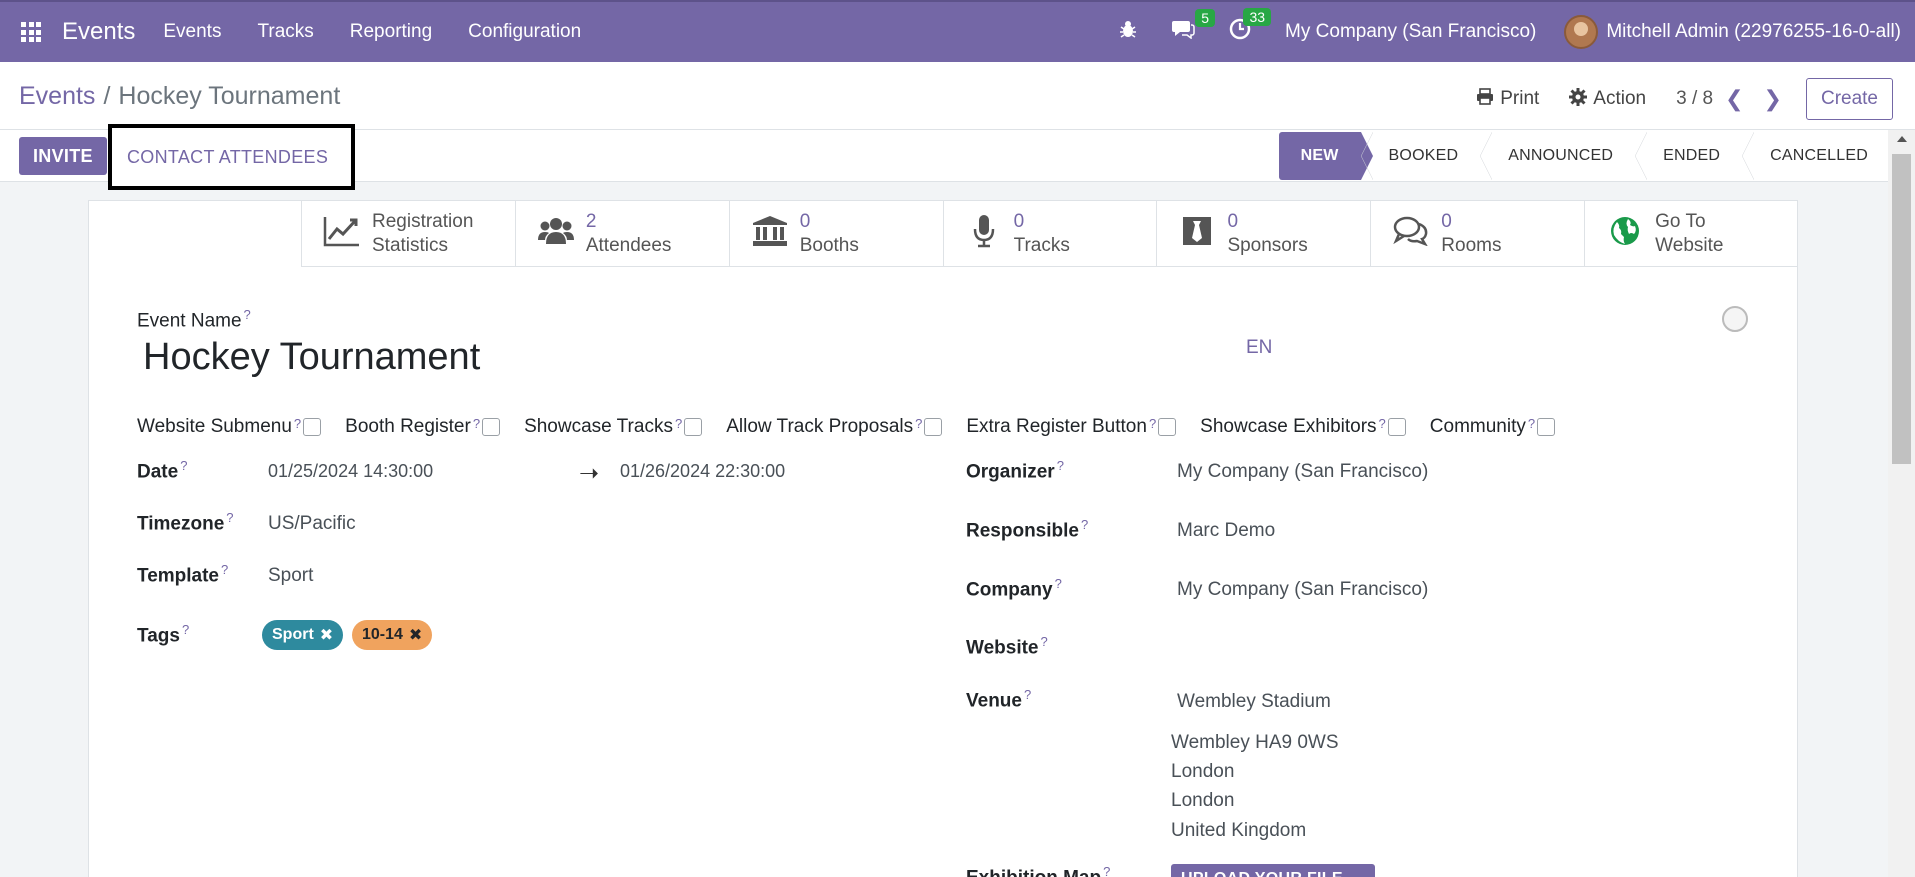 The image size is (1915, 877). Describe the element at coordinates (312, 524) in the screenshot. I see `timezone-select: US/Pacific` at that location.